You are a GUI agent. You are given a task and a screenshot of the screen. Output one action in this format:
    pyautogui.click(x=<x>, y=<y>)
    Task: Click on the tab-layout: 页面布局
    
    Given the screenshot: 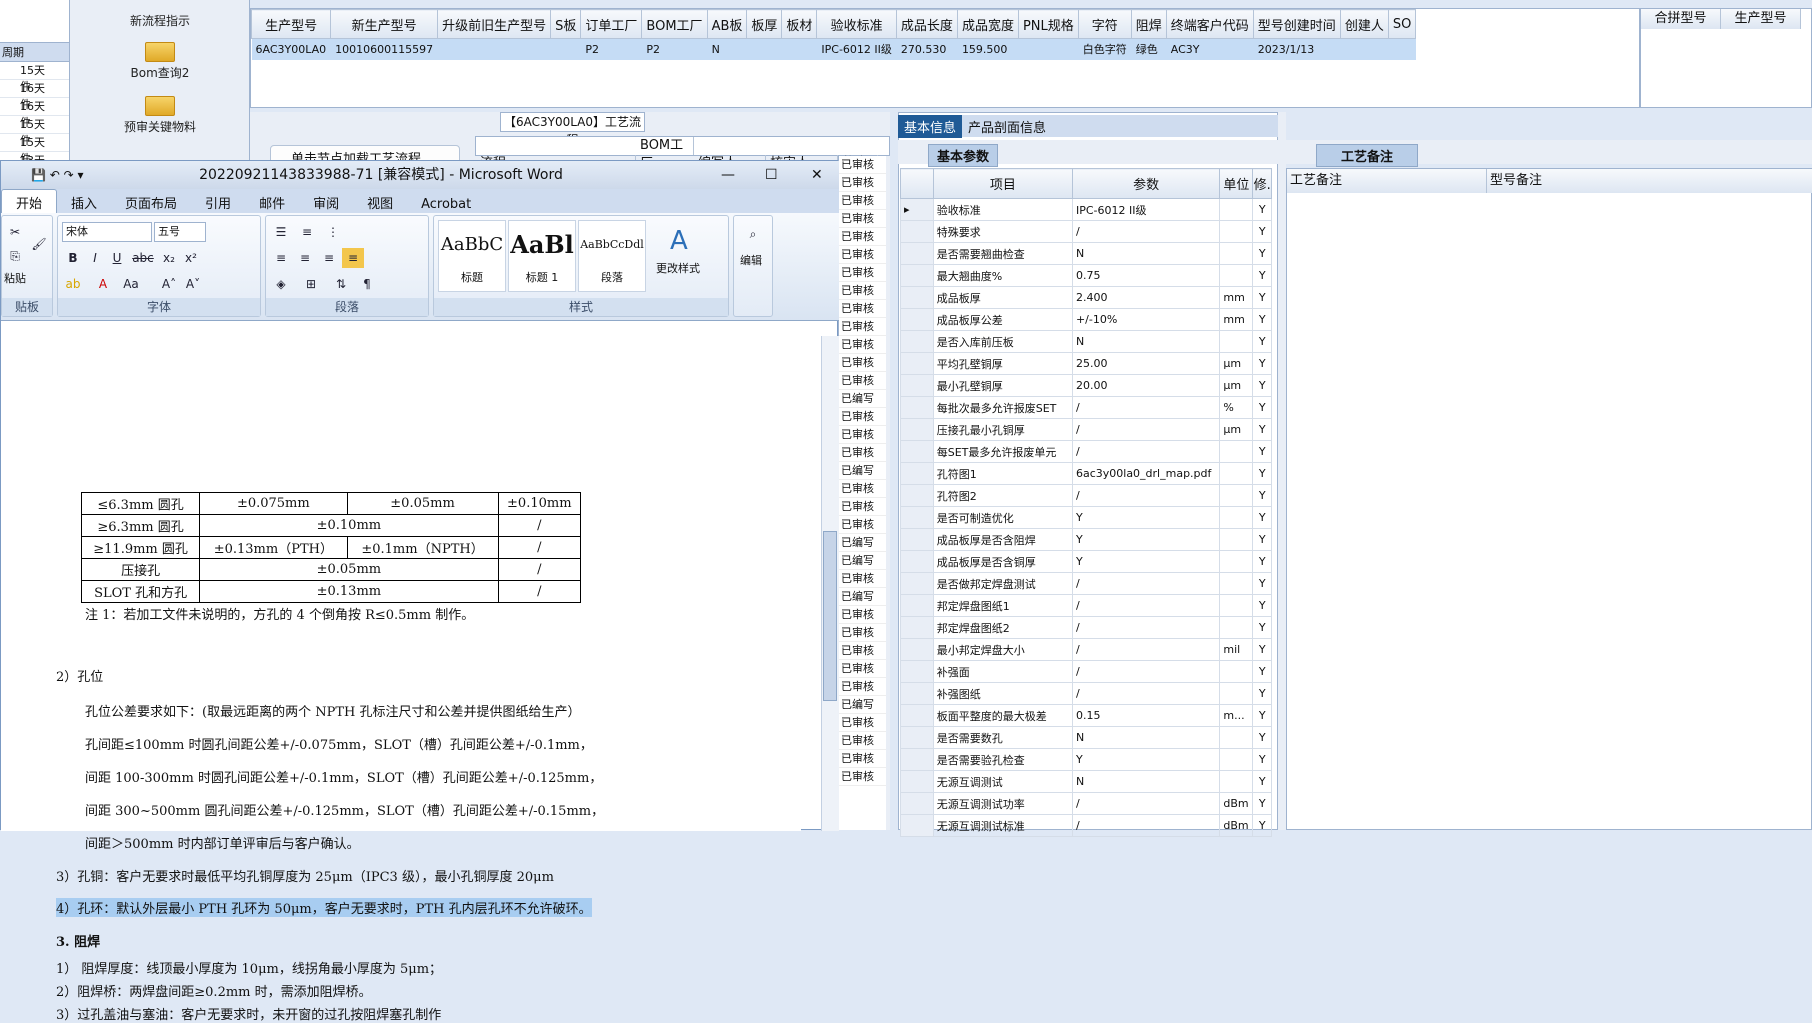 What is the action you would take?
    pyautogui.click(x=151, y=202)
    